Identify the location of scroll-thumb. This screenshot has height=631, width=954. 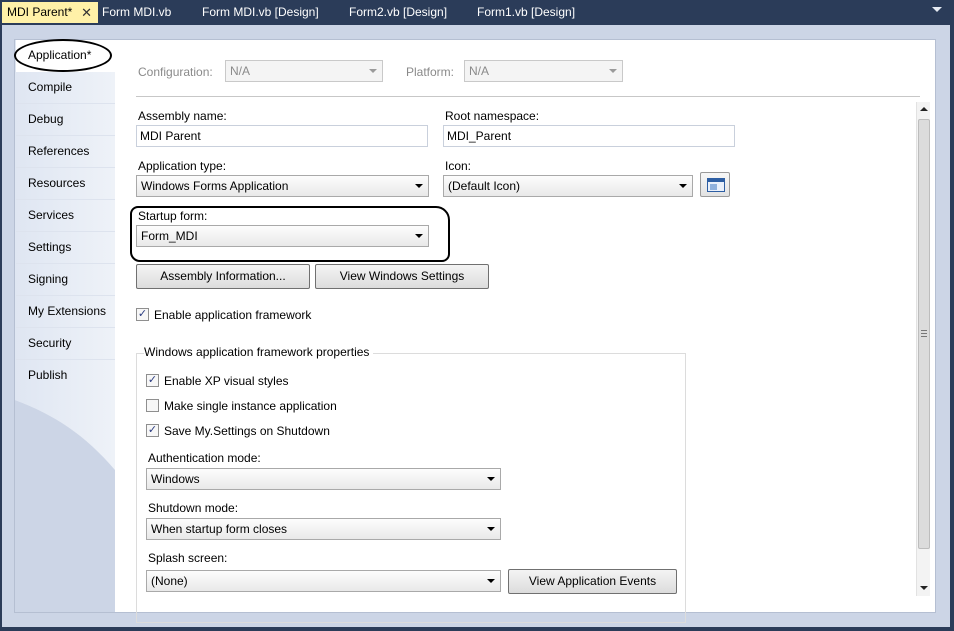
(924, 334).